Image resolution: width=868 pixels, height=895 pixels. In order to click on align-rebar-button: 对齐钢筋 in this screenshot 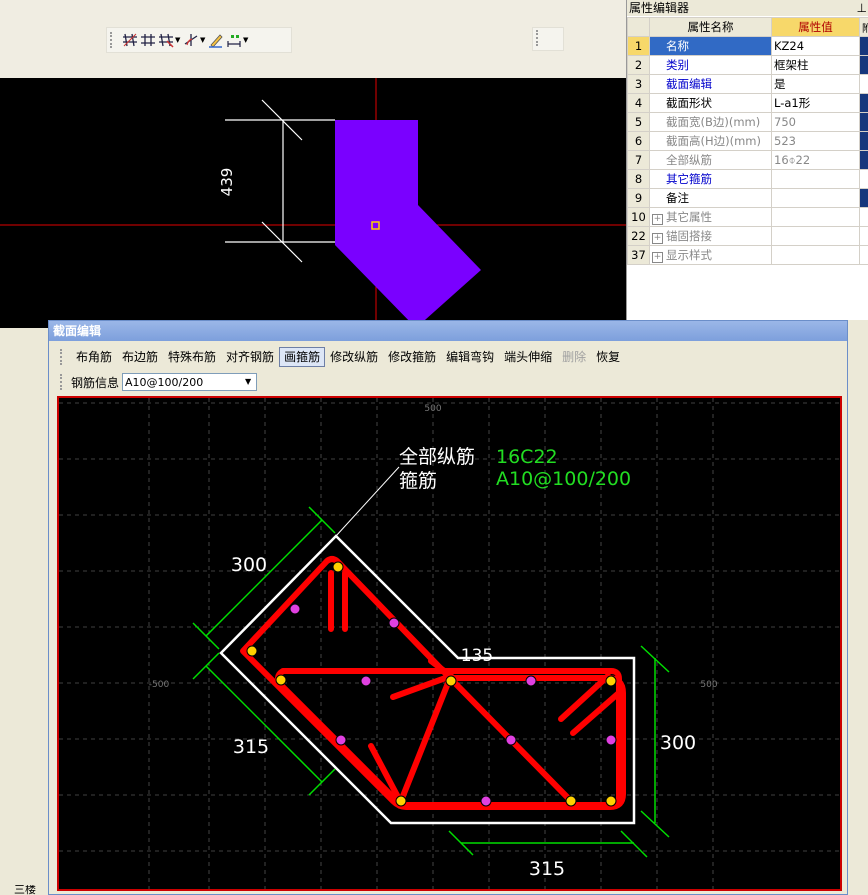, I will do `click(250, 357)`.